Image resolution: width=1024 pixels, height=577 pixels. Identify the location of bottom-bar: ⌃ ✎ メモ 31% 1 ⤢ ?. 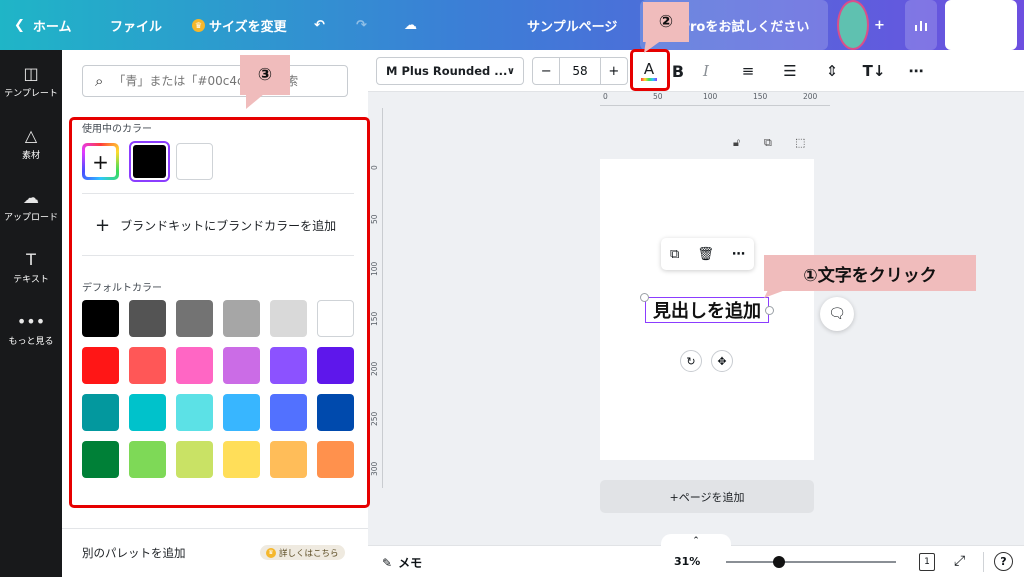
(696, 555).